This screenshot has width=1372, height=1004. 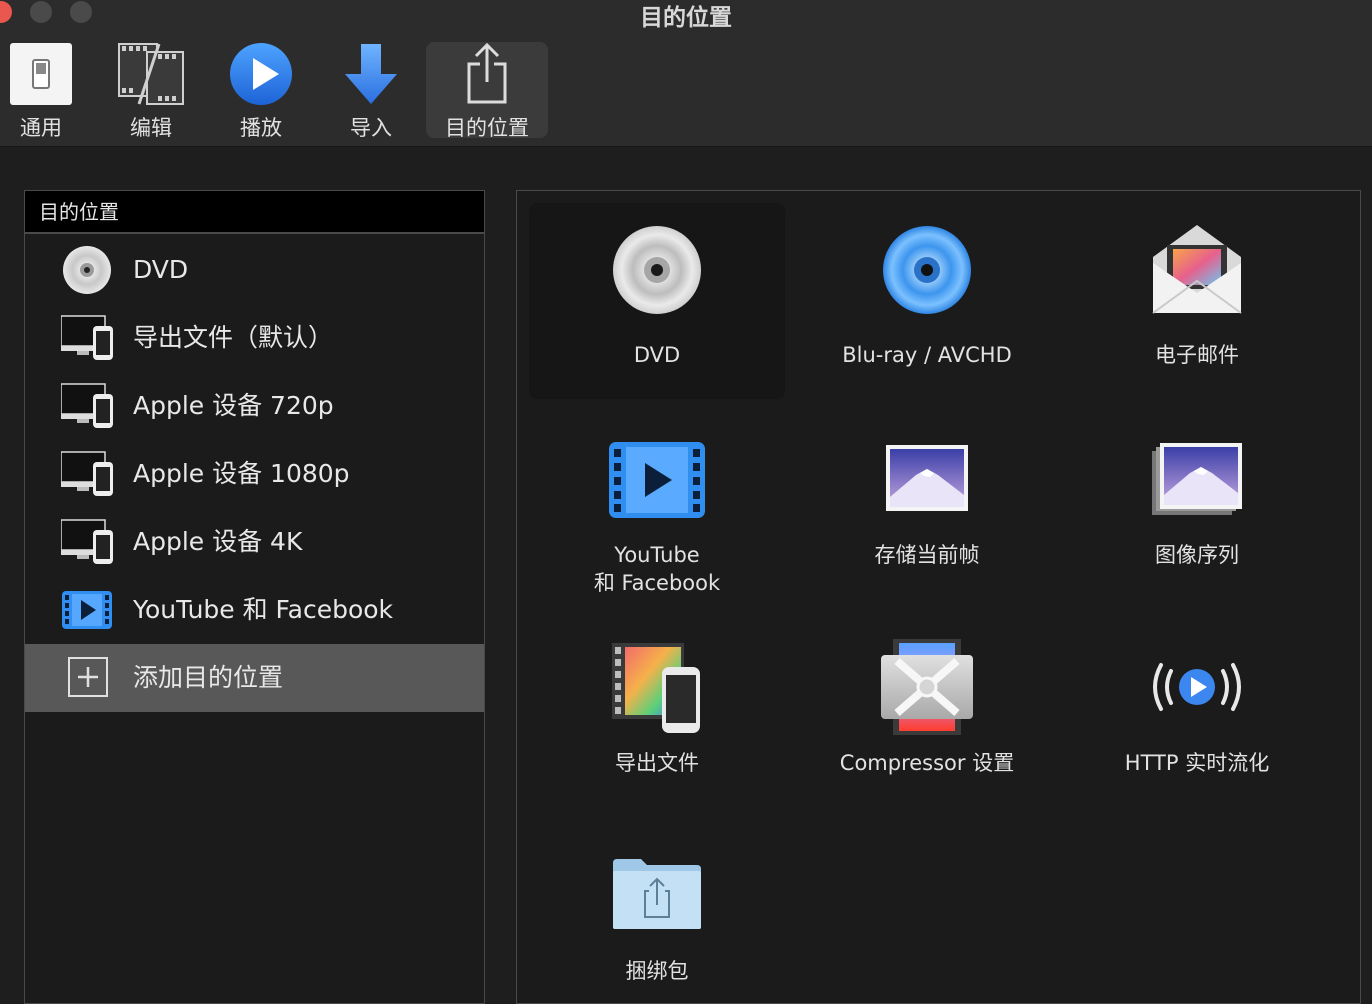 I want to click on toolbar-label: 目的位置, so click(x=487, y=128).